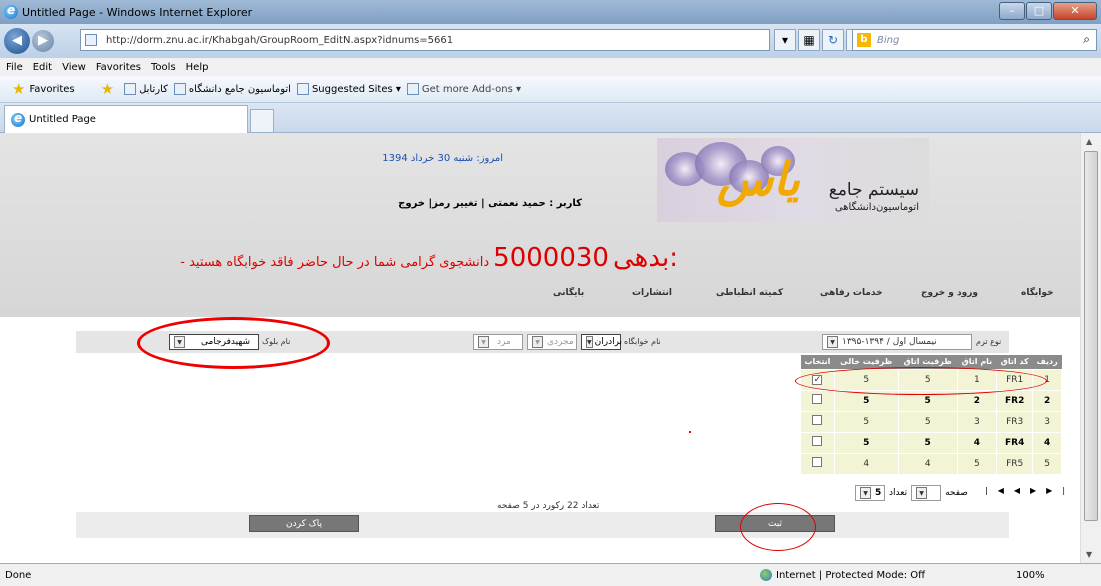  Describe the element at coordinates (926, 493) in the screenshot. I see `page-select: ▼` at that location.